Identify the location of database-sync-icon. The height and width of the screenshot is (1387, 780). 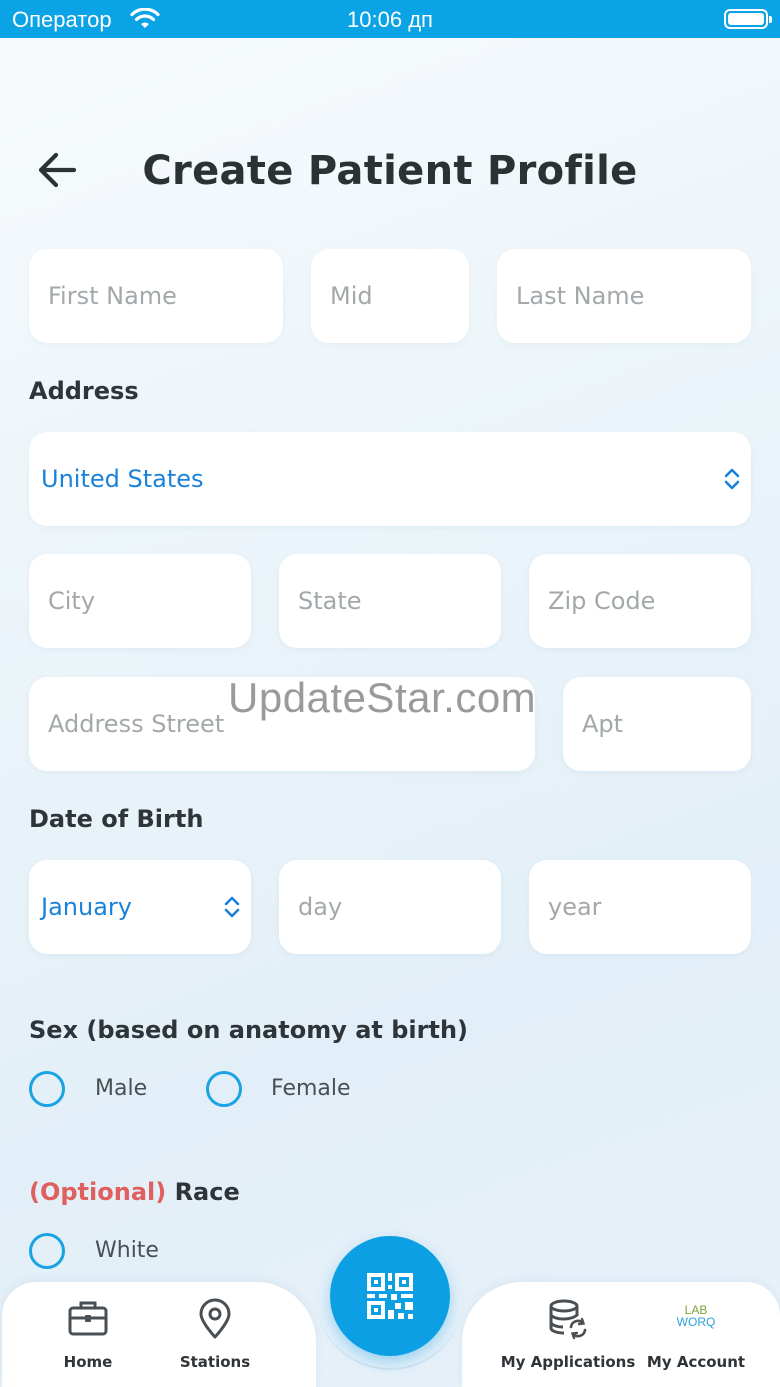
(568, 1319).